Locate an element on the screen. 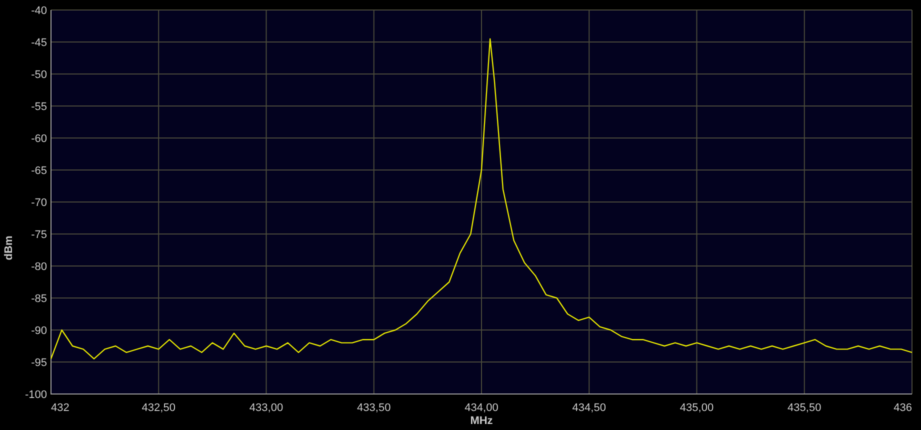  axis-tick-label: -75 is located at coordinates (39, 235).